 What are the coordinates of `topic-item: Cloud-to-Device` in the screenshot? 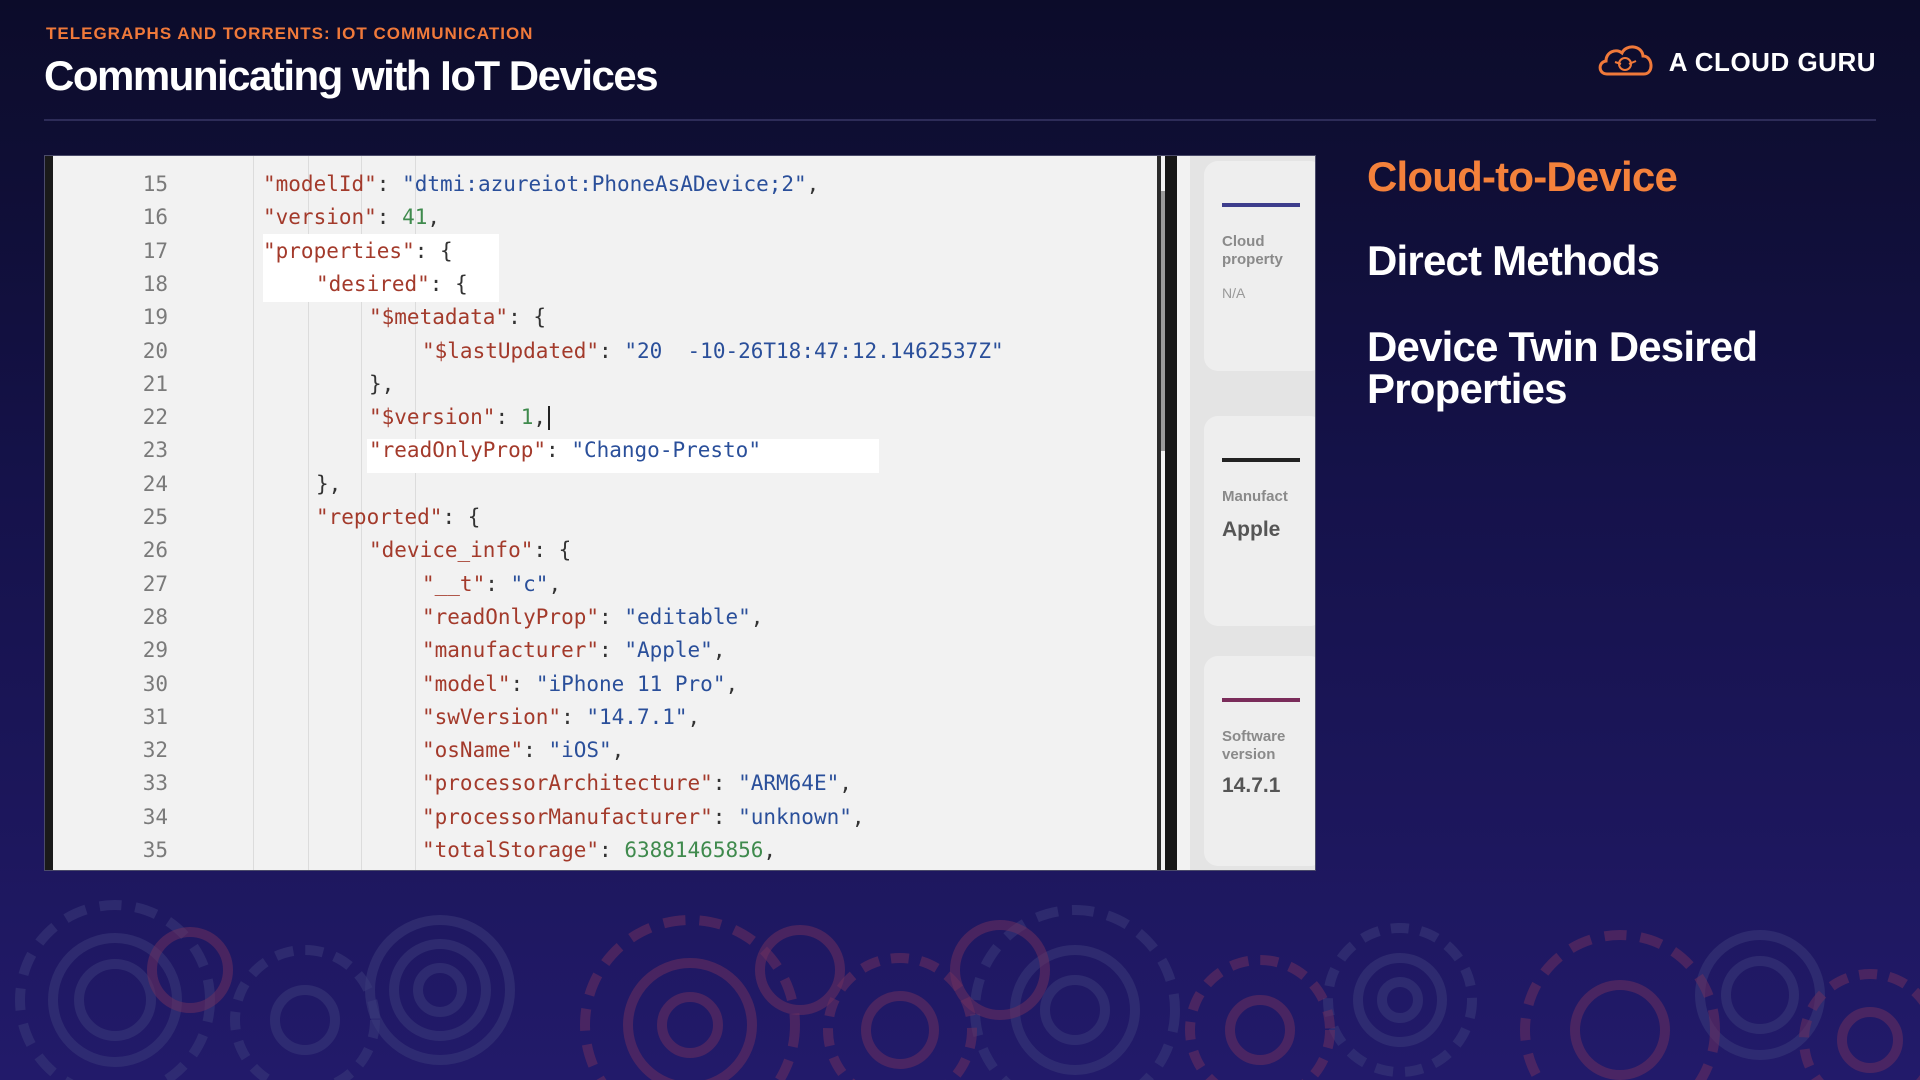 It's located at (1522, 176).